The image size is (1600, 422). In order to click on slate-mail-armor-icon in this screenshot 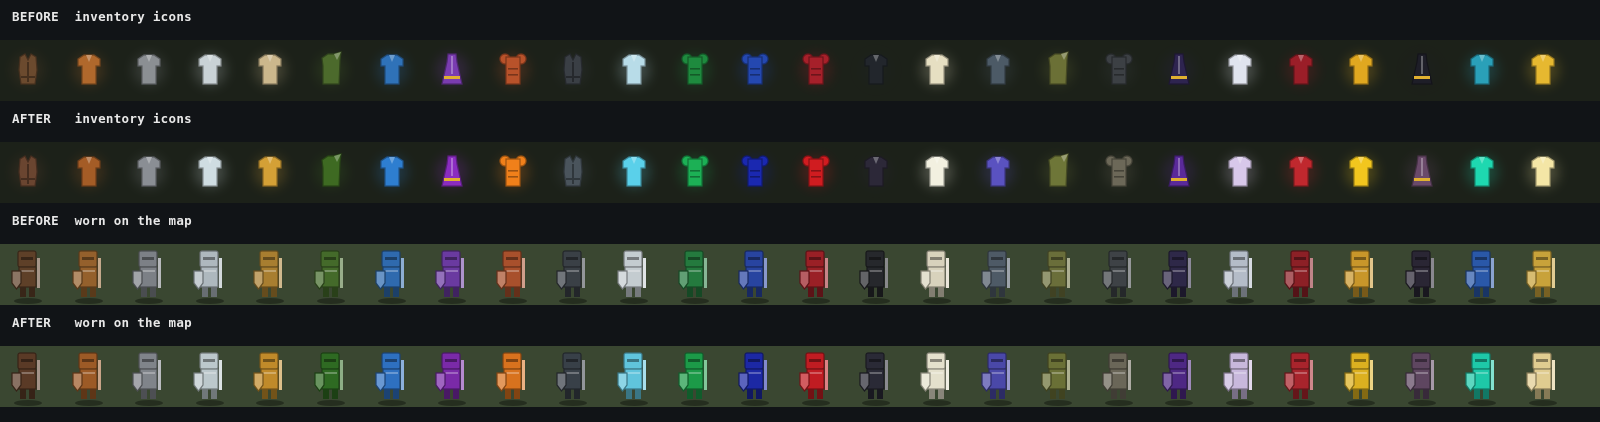, I will do `click(998, 70)`.